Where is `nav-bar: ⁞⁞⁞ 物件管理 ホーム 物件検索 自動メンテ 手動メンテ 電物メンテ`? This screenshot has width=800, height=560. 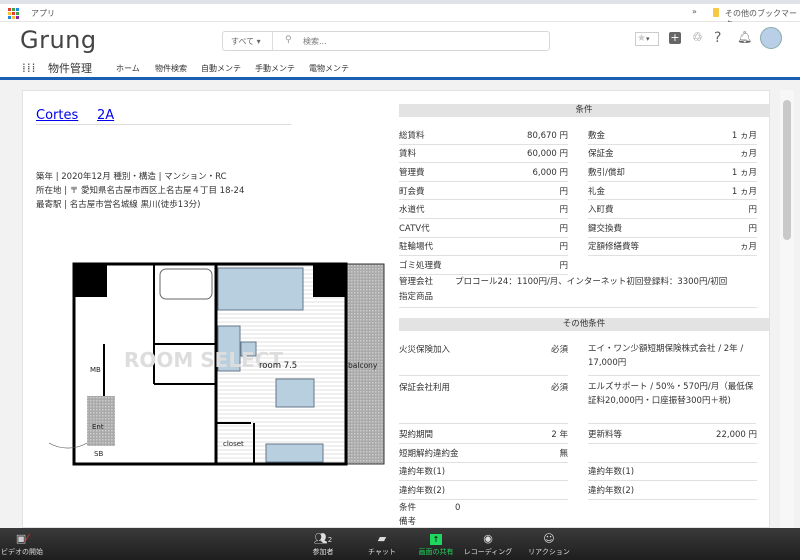 nav-bar: ⁞⁞⁞ 物件管理 ホーム 物件検索 自動メンテ 手動メンテ 電物メンテ is located at coordinates (400, 68).